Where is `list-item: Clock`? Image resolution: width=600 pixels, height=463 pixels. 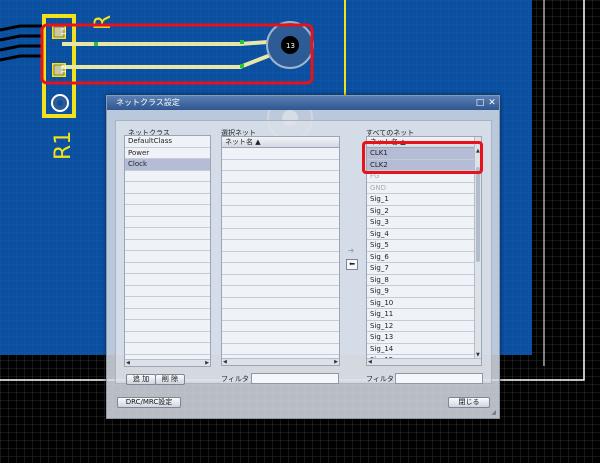
list-item: Clock is located at coordinates (167, 165).